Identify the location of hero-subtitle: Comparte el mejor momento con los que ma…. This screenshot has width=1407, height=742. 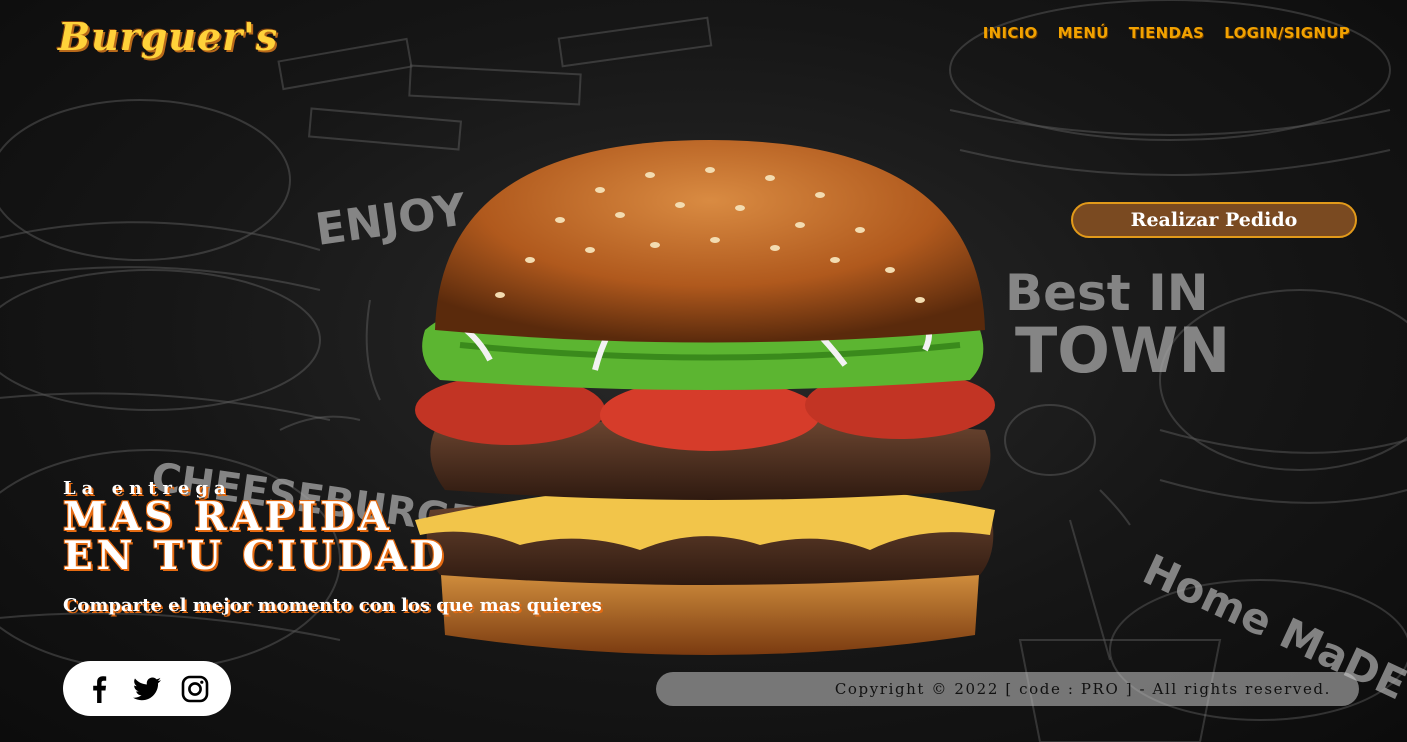
(332, 605).